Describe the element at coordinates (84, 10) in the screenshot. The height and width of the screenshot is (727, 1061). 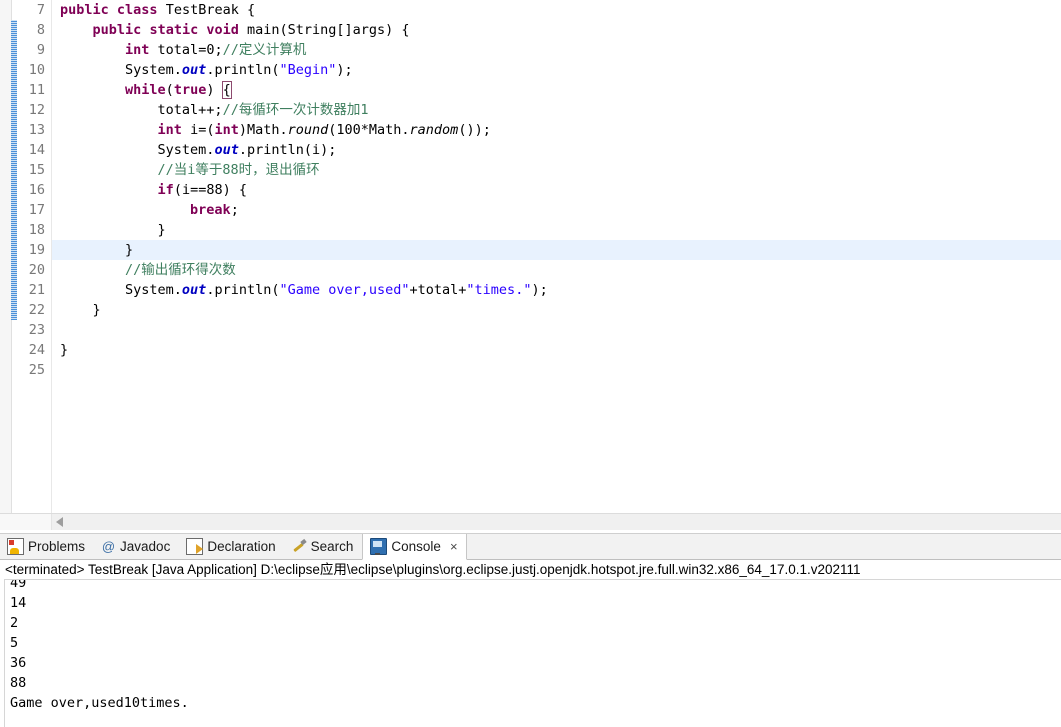
I see `code-token: public` at that location.